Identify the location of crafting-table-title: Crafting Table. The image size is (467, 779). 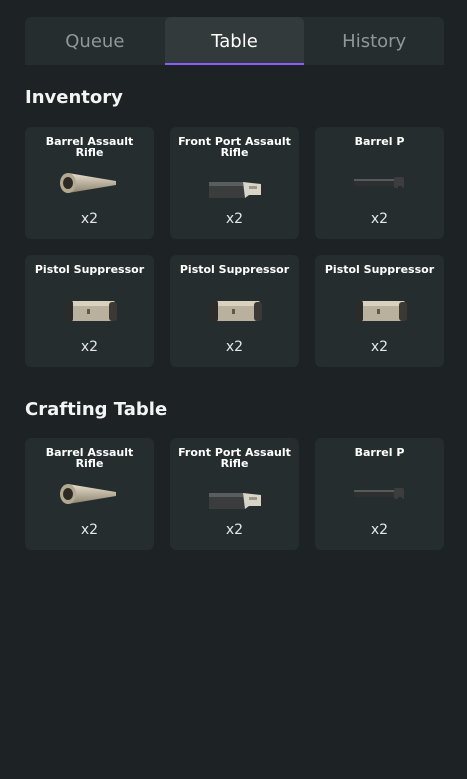
(96, 409).